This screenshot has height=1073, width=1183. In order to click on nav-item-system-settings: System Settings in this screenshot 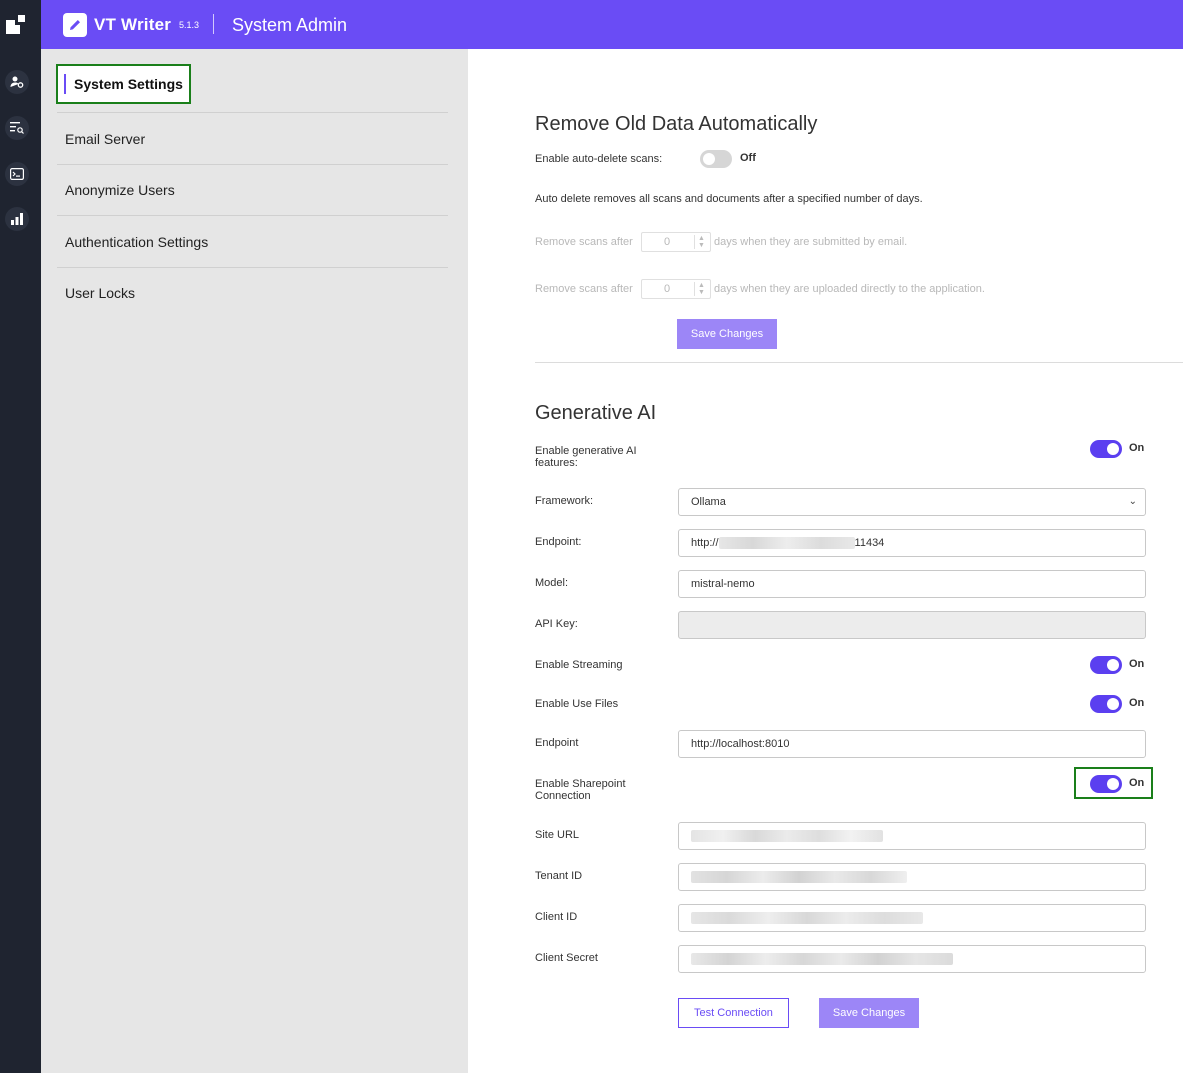, I will do `click(123, 84)`.